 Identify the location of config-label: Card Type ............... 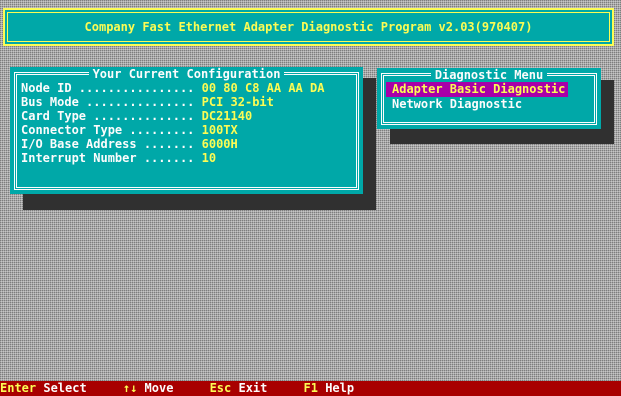
(108, 116).